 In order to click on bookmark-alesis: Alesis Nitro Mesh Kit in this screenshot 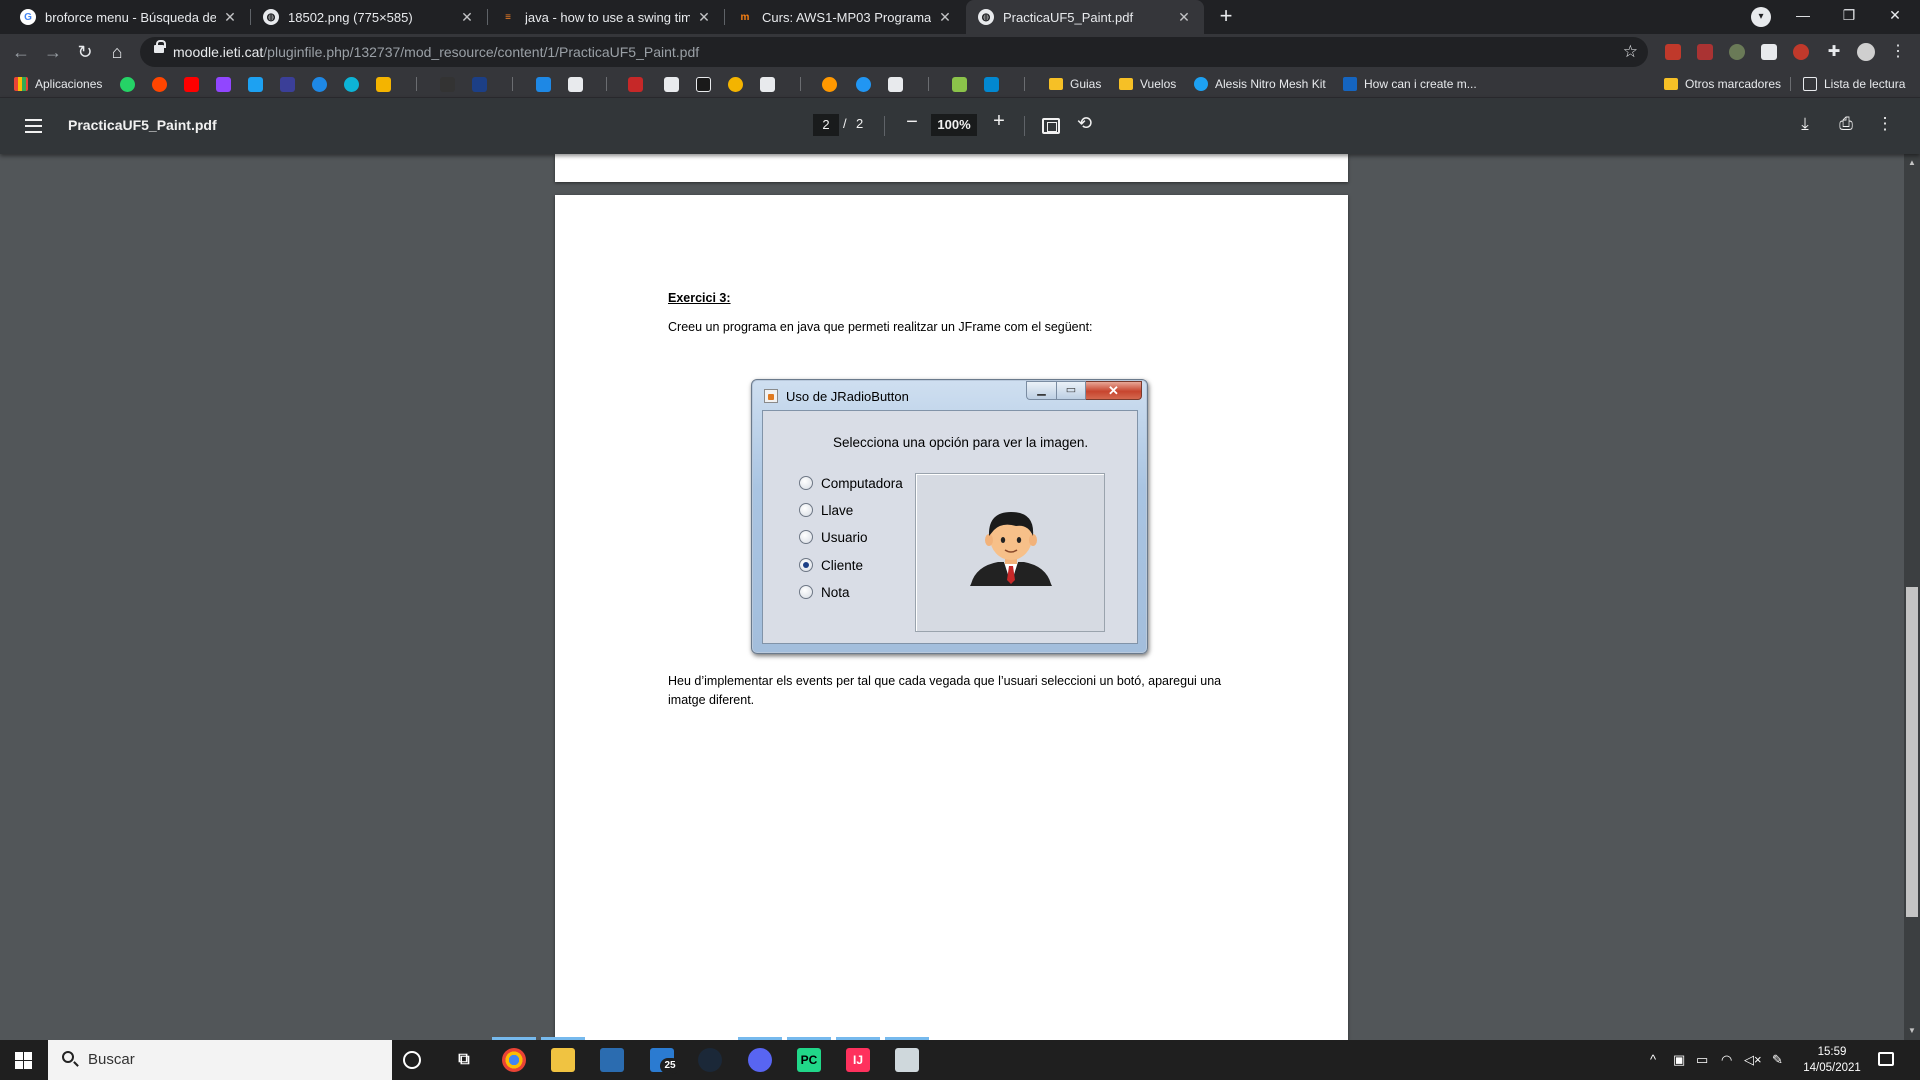, I will do `click(1260, 84)`.